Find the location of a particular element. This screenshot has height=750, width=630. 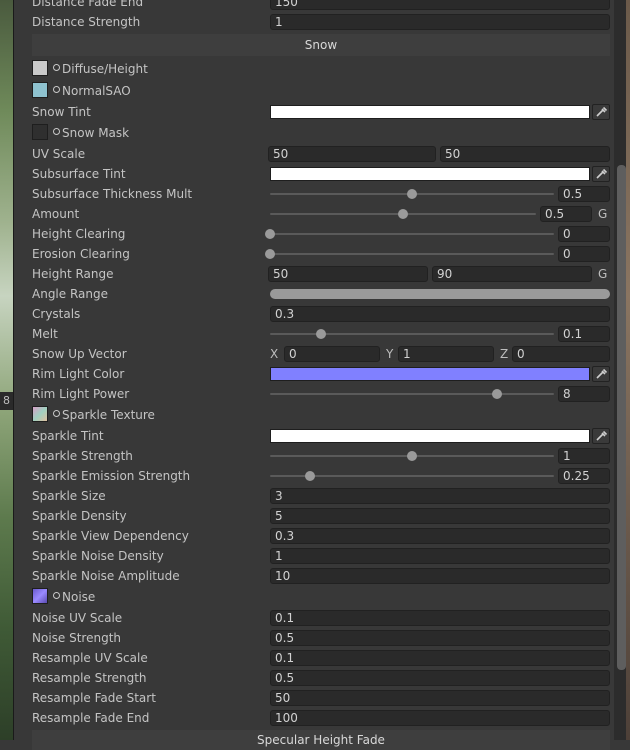

row-uv-scale: UV Scale 50 50 is located at coordinates (315, 154).